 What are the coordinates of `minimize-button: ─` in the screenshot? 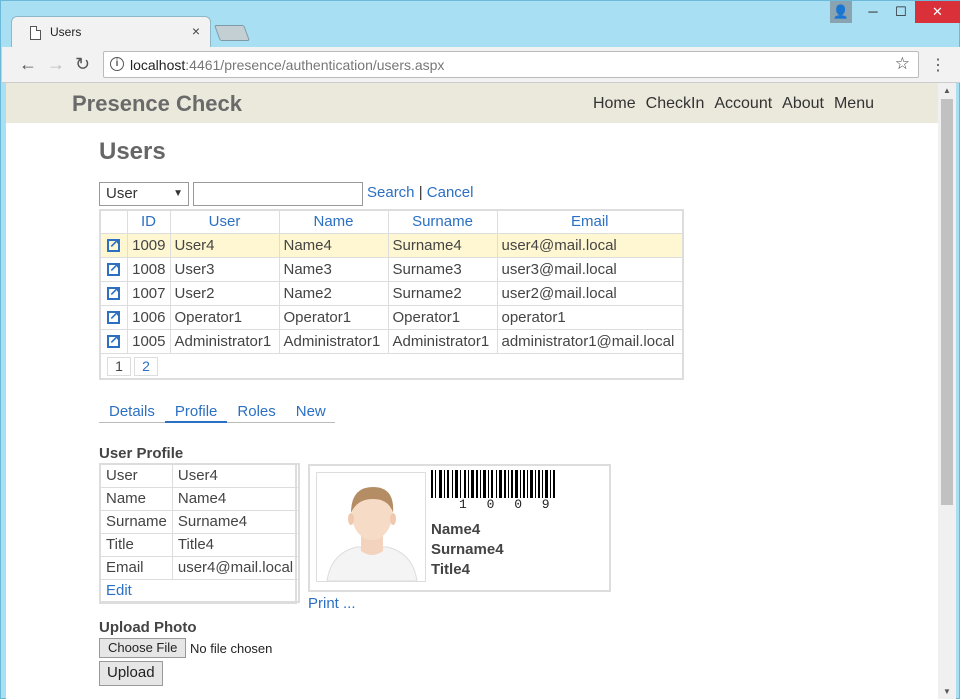 It's located at (873, 12).